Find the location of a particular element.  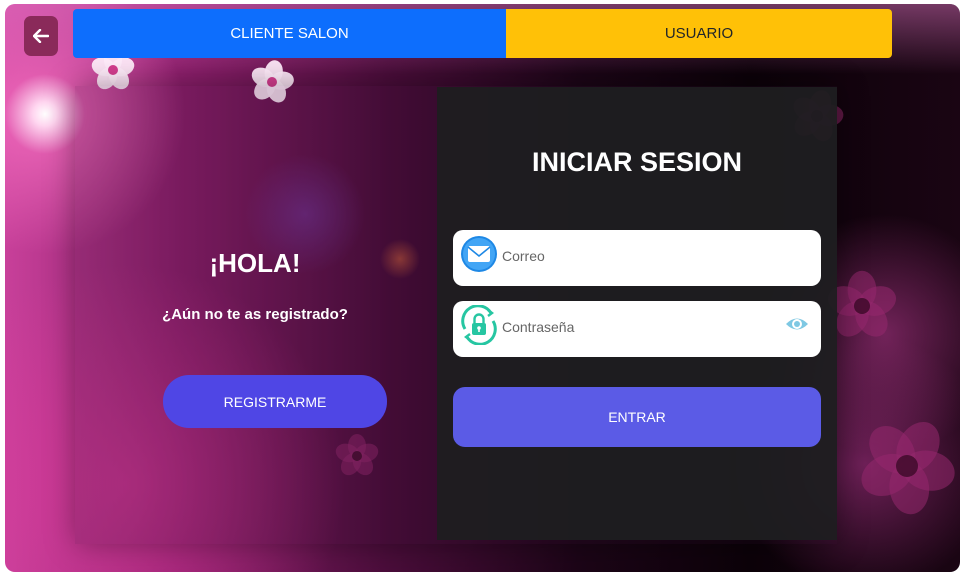

register-button: REGISTRARME is located at coordinates (275, 401).